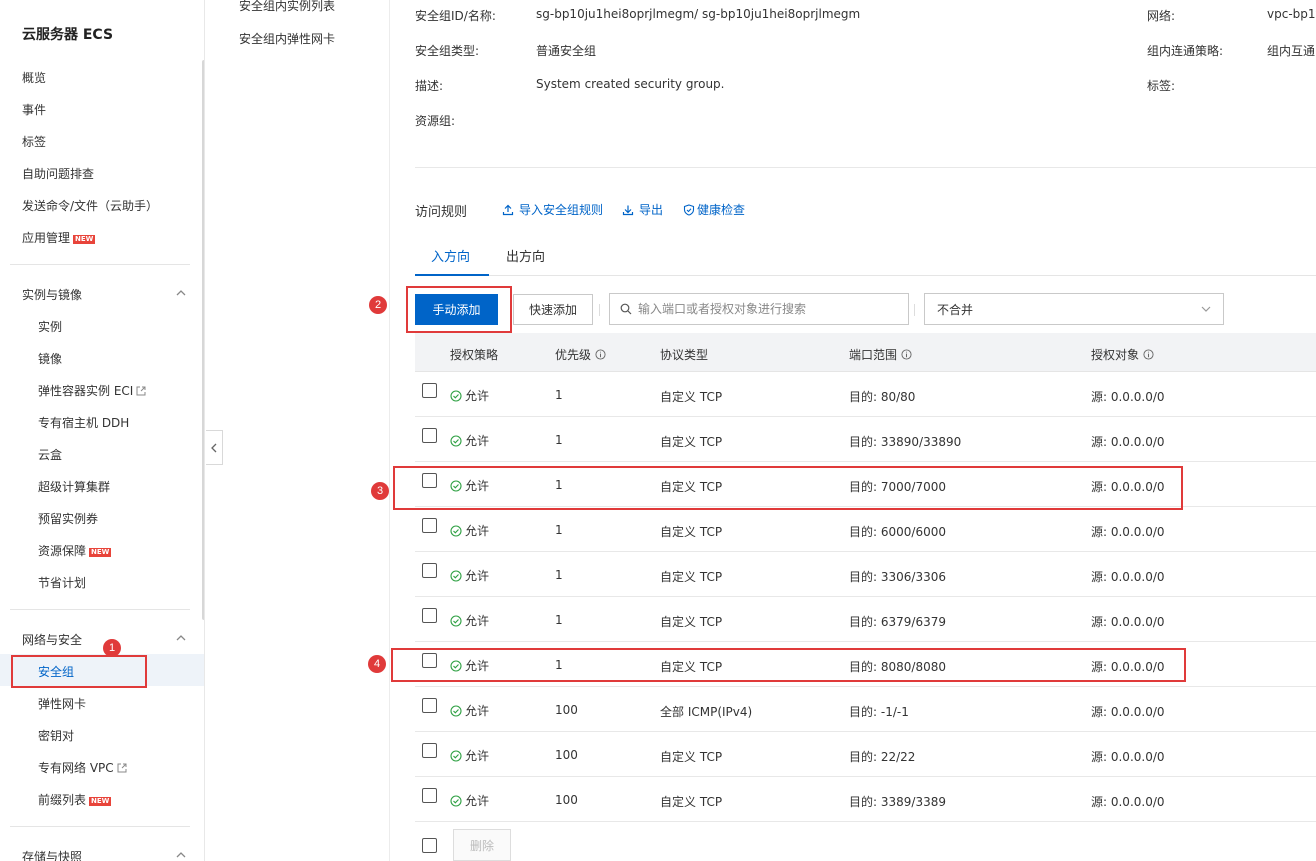 The image size is (1316, 861). What do you see at coordinates (52, 639) in the screenshot?
I see `group-network-security: 网络与安全` at bounding box center [52, 639].